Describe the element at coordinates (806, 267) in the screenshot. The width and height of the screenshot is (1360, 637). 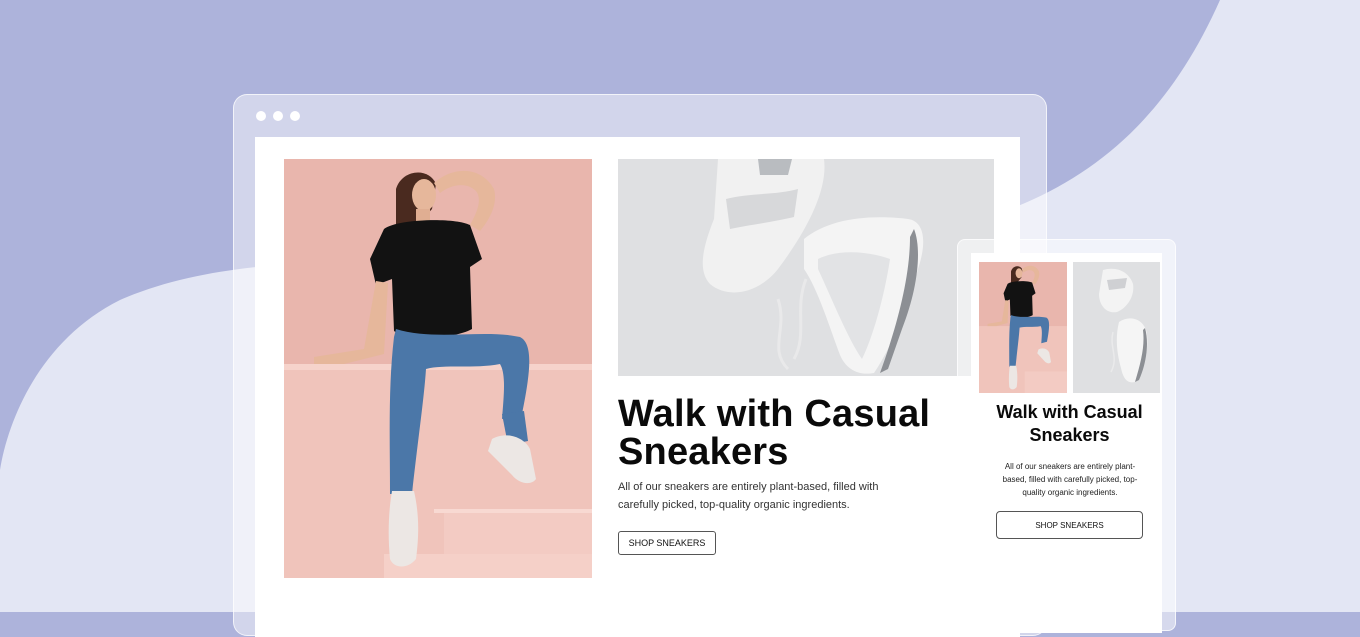
I see `shoe-photo` at that location.